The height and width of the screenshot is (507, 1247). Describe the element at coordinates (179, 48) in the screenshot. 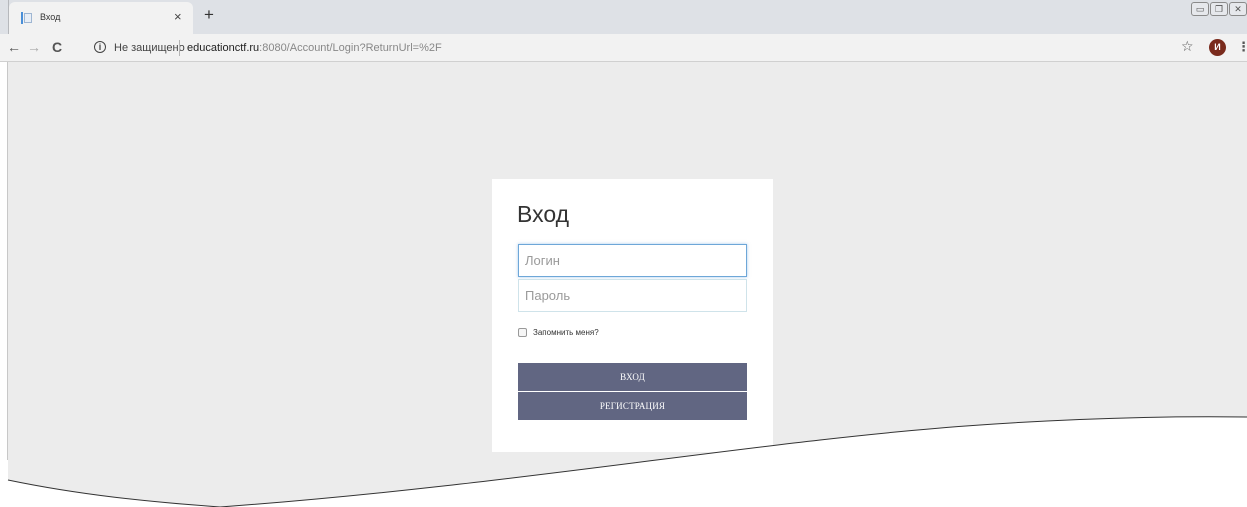

I see `address-separator` at that location.